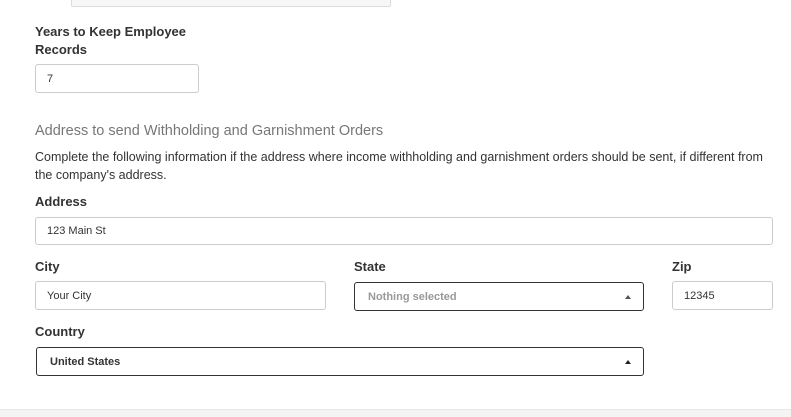 Image resolution: width=791 pixels, height=417 pixels. I want to click on state-select-value: Nothing selected, so click(412, 296).